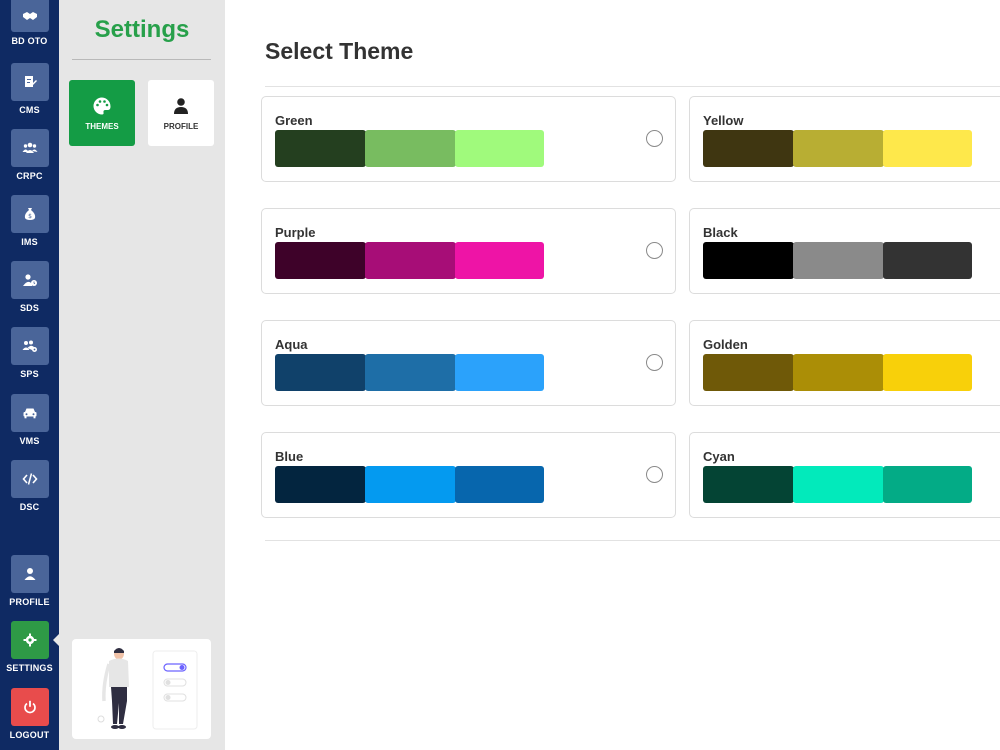 This screenshot has width=1000, height=750. I want to click on sidebar-item-sps: SPS, so click(29, 353).